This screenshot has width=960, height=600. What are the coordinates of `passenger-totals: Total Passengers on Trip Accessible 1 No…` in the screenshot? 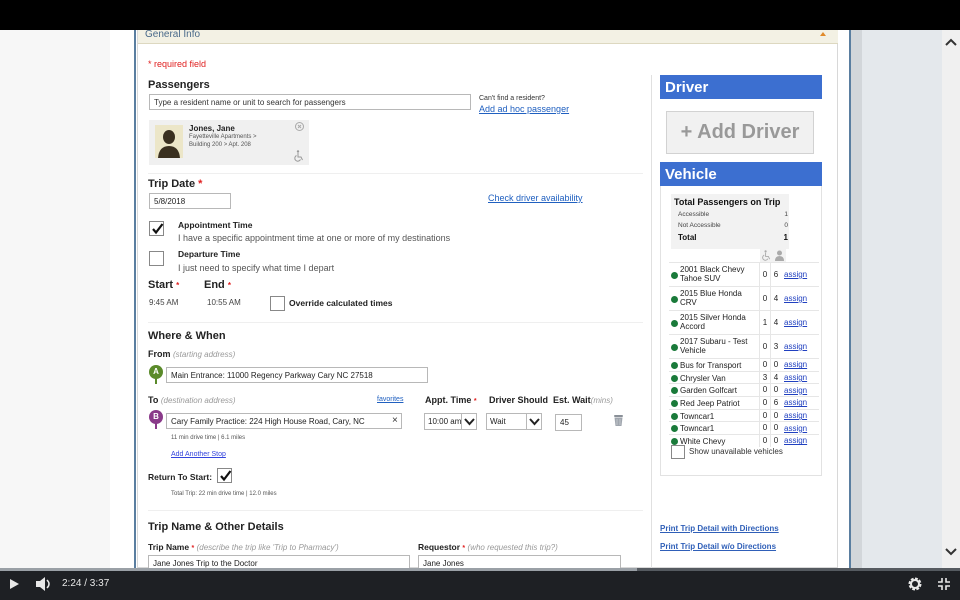 It's located at (730, 221).